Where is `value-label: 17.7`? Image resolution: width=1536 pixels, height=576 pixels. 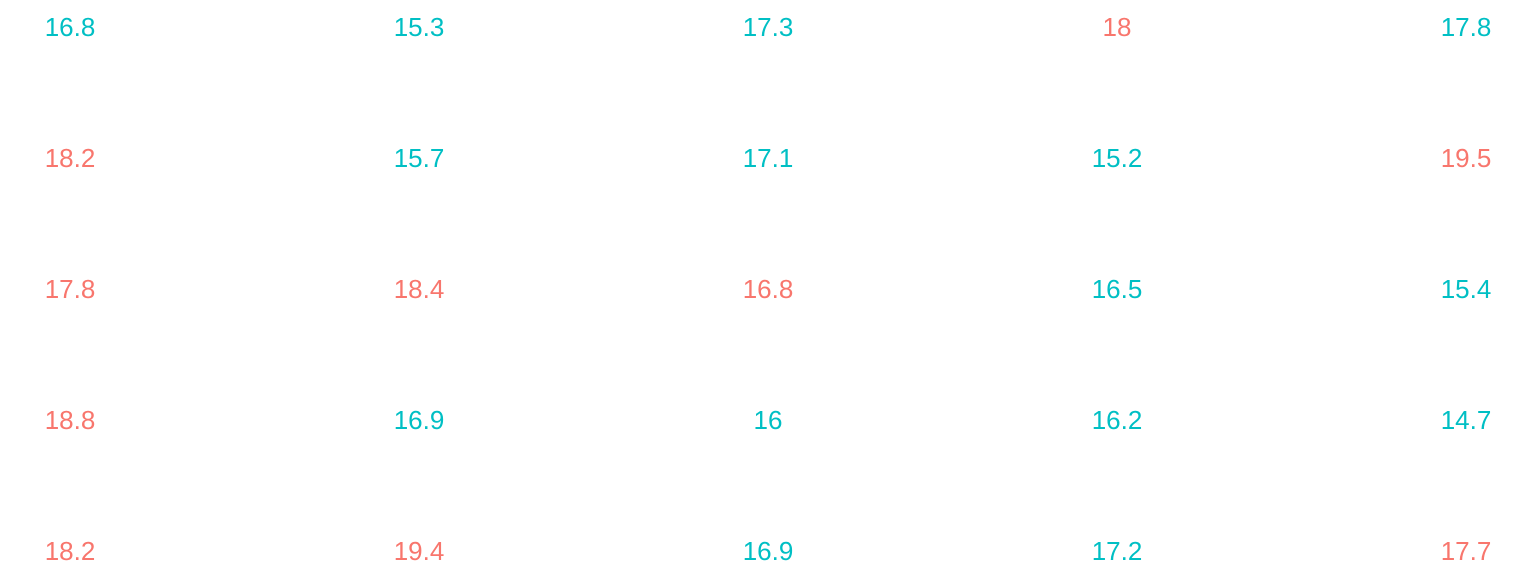
value-label: 17.7 is located at coordinates (1466, 551).